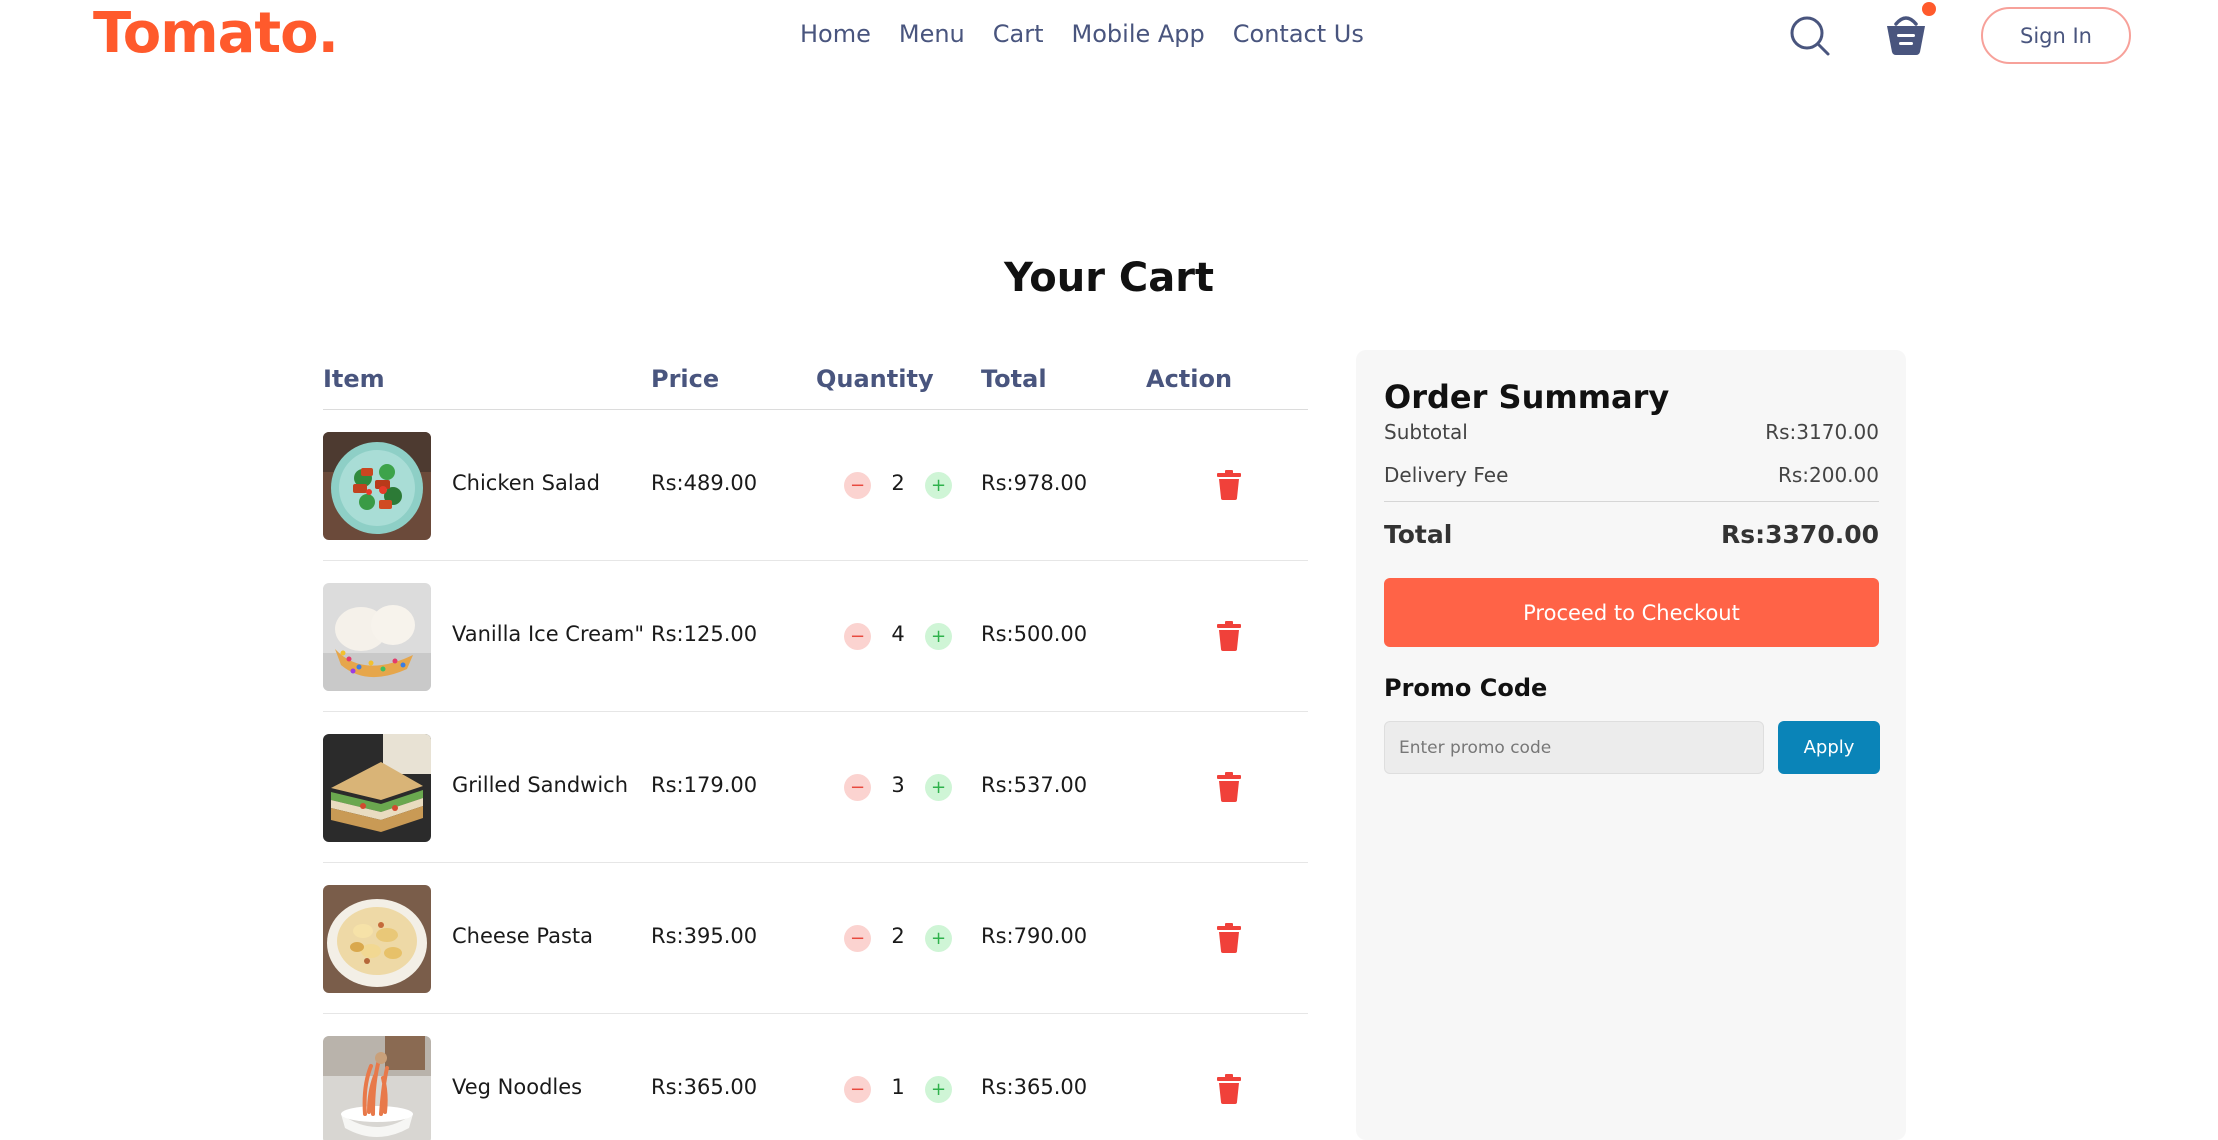  What do you see at coordinates (1418, 534) in the screenshot?
I see `total-label: Total` at bounding box center [1418, 534].